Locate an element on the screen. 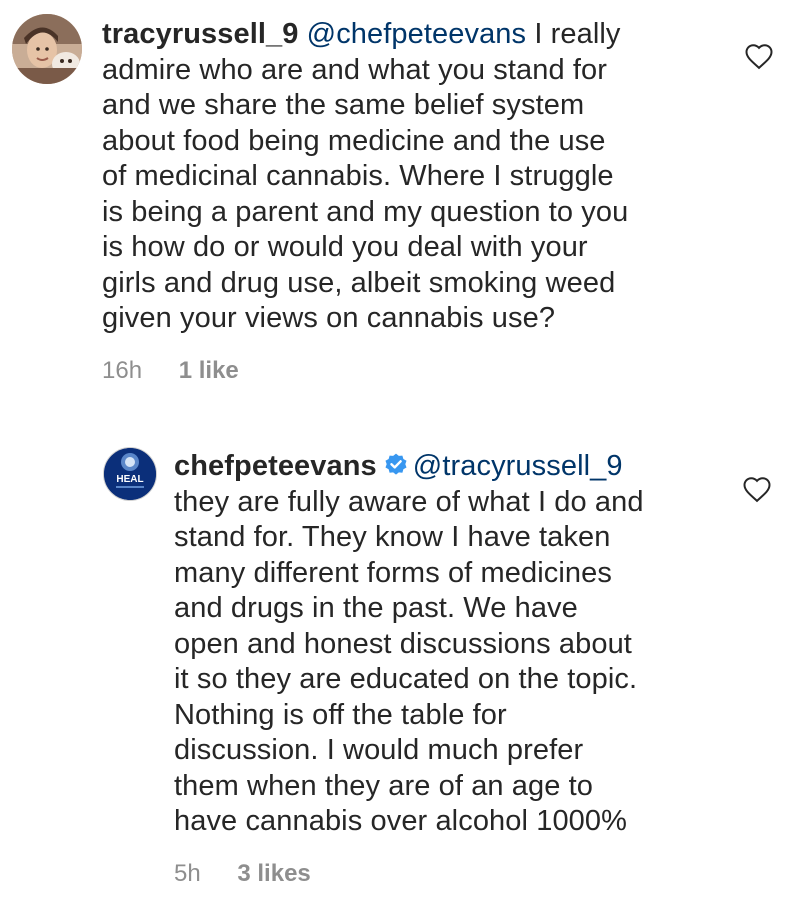  comment-mention: @tracyrussell_9 is located at coordinates (518, 466).